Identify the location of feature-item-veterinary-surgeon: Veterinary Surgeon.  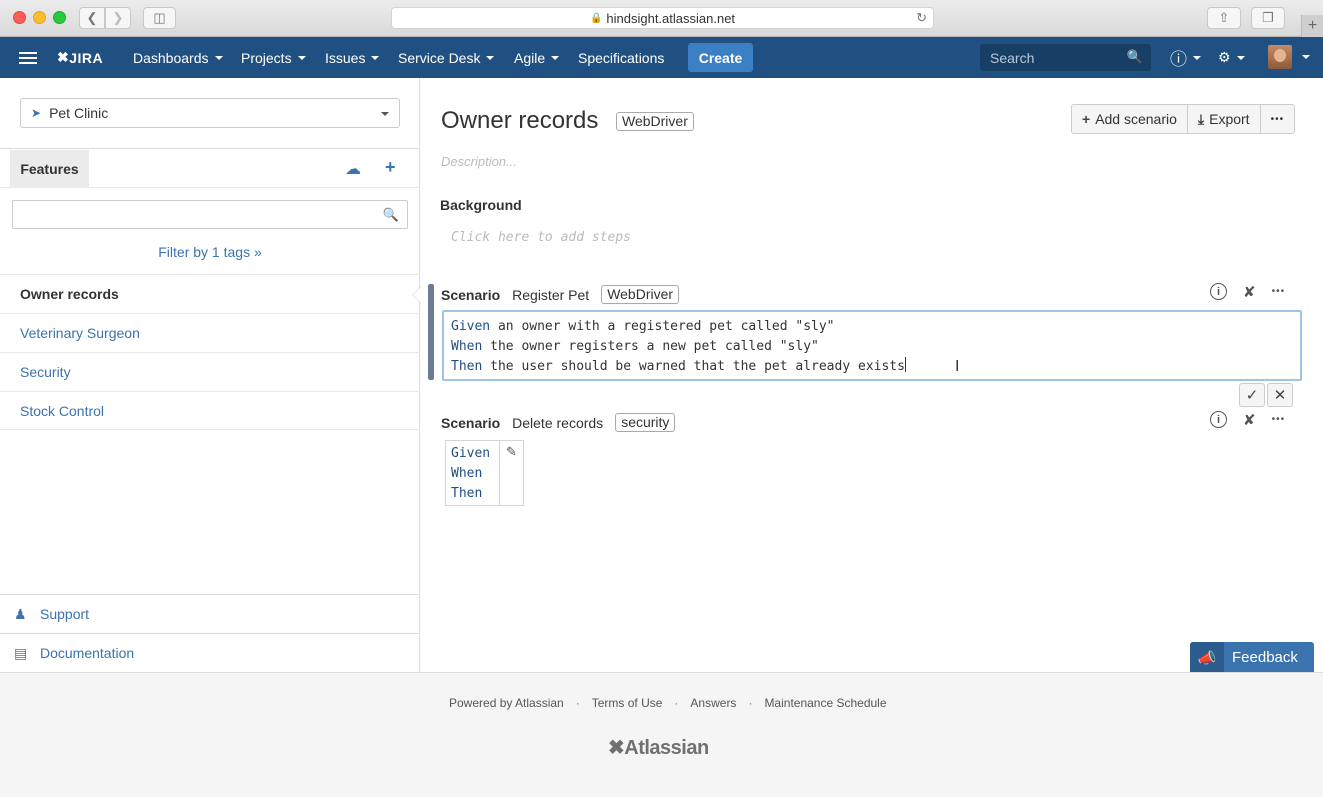
(210, 332).